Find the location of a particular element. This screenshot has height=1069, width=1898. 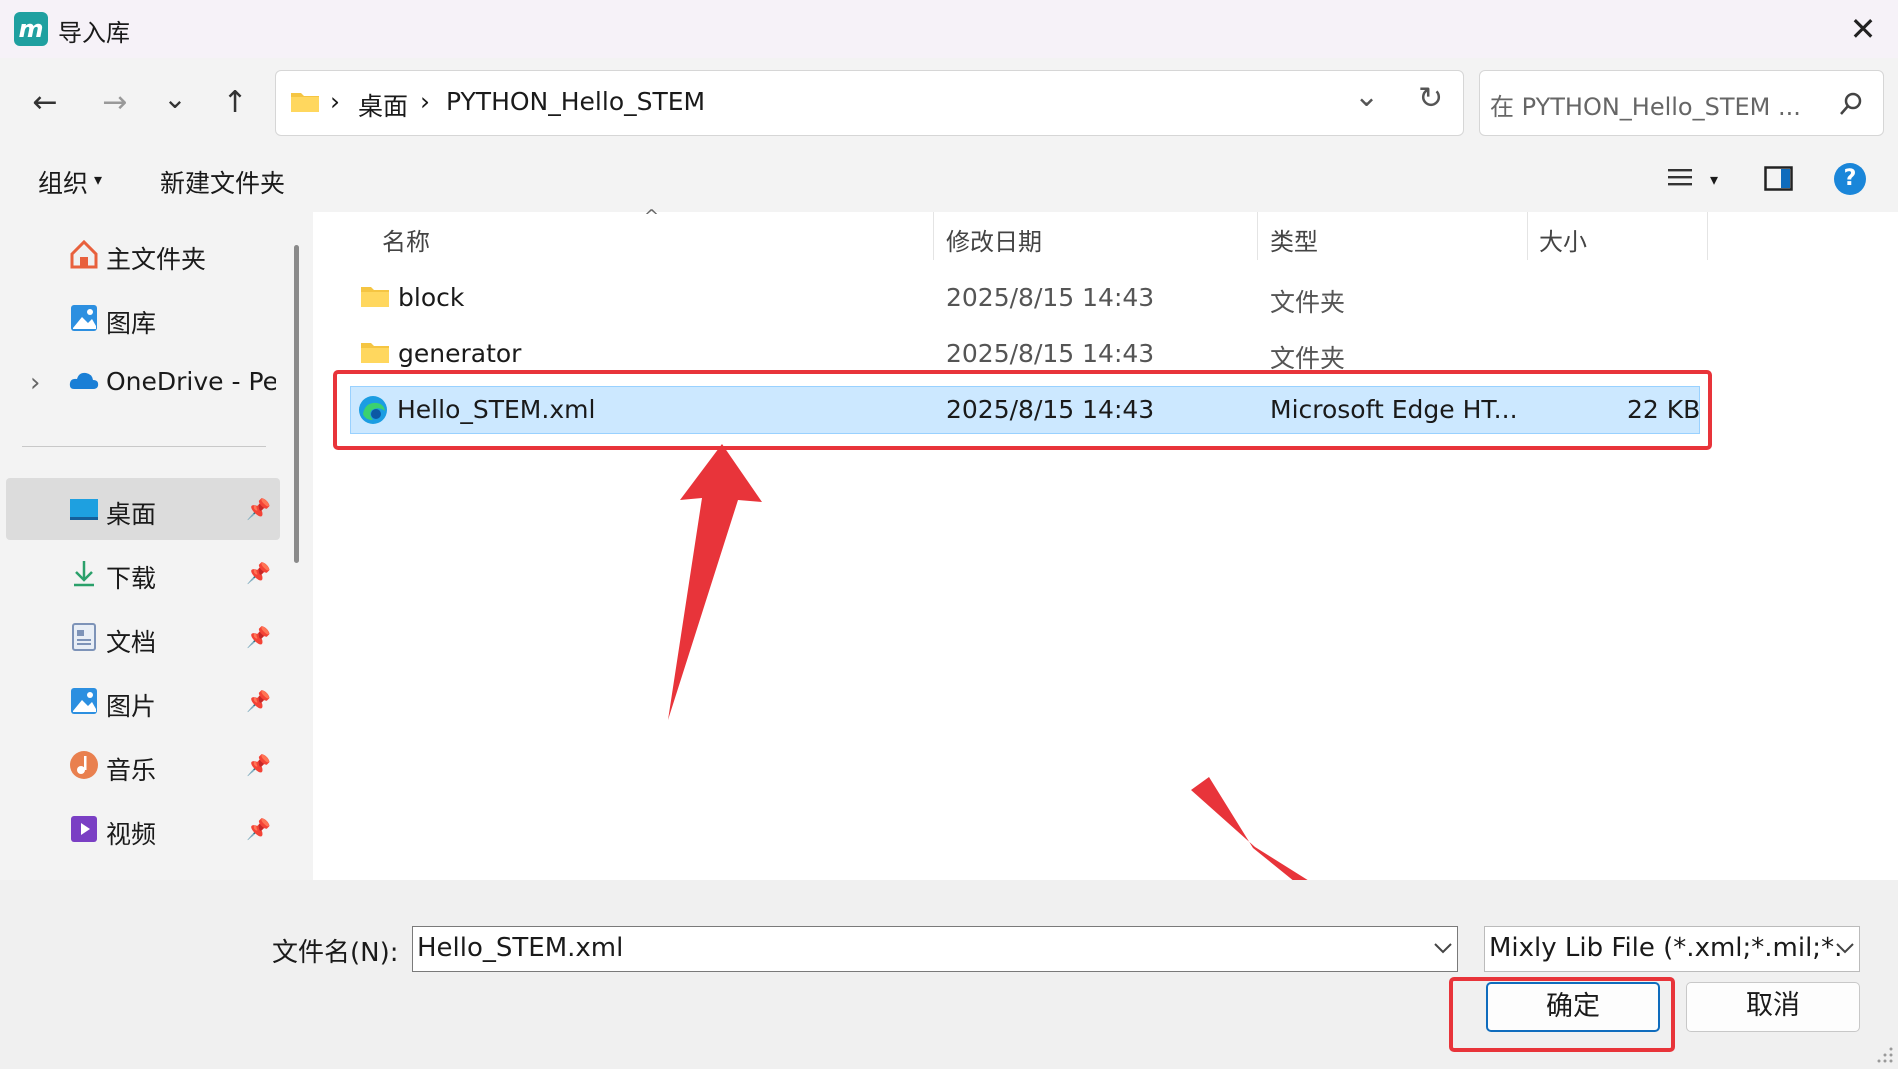

sidebar-divider is located at coordinates (144, 446).